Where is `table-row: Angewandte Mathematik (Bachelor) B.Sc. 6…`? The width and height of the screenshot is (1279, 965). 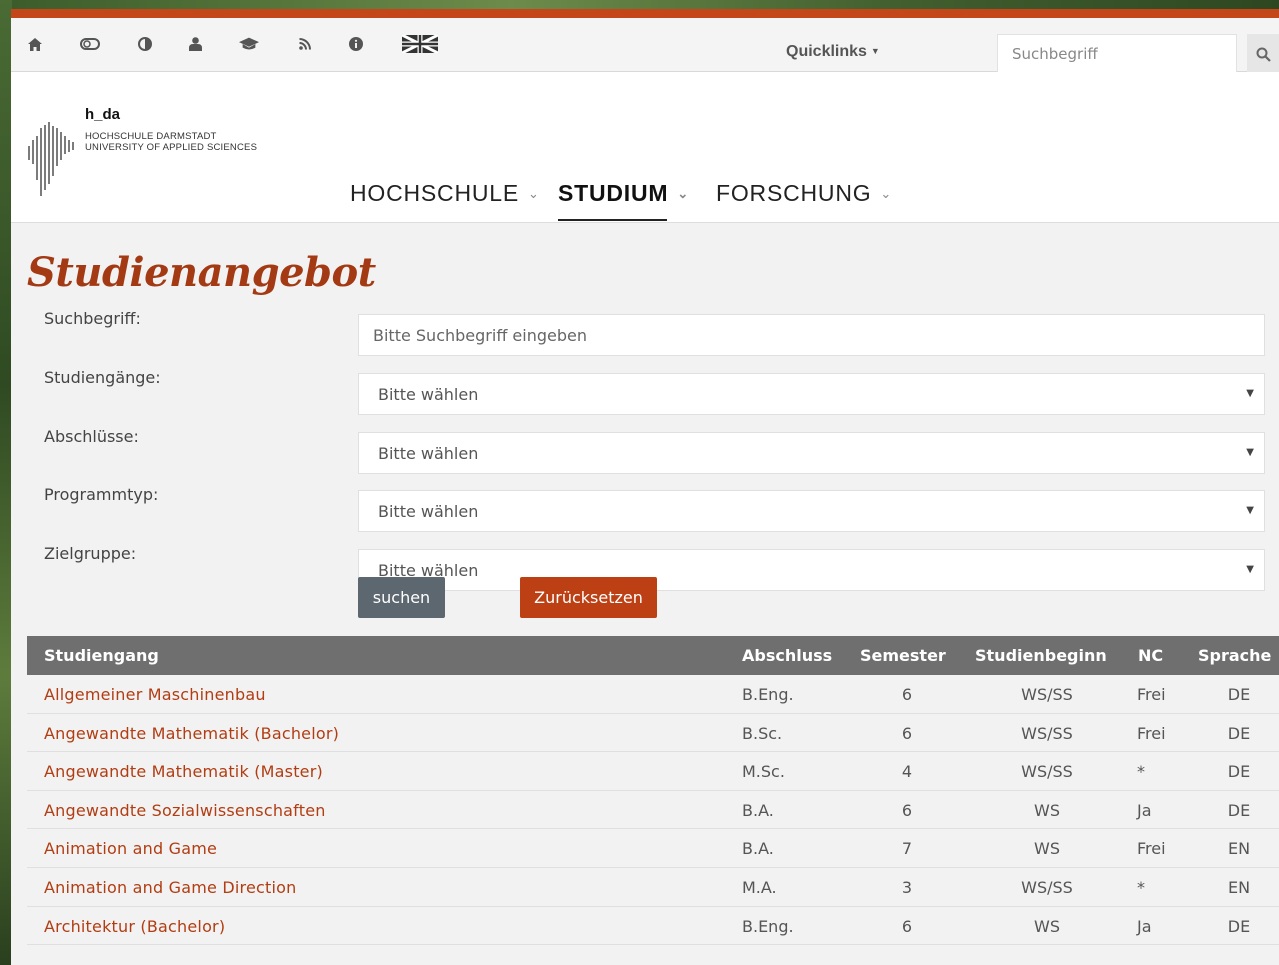
table-row: Angewandte Mathematik (Bachelor) B.Sc. 6… is located at coordinates (653, 733).